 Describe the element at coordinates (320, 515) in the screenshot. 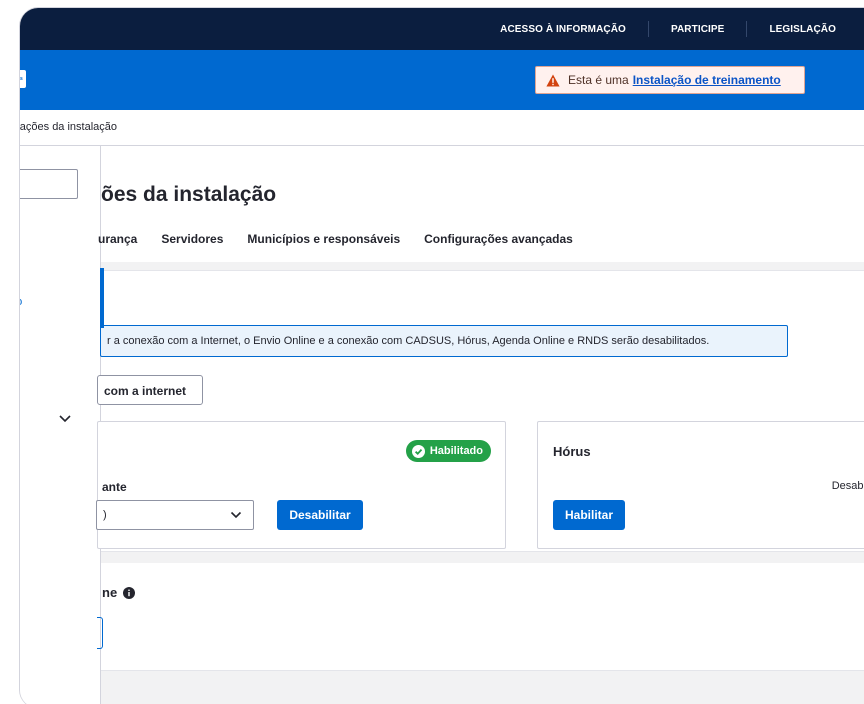

I see `disable-button: Desabilitar` at that location.